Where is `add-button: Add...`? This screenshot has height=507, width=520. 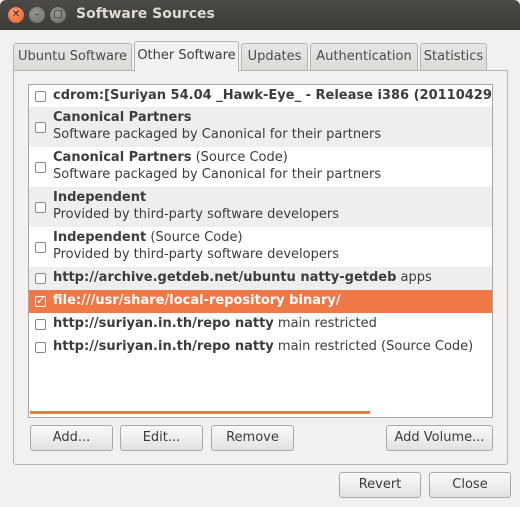
add-button: Add... is located at coordinates (71, 438).